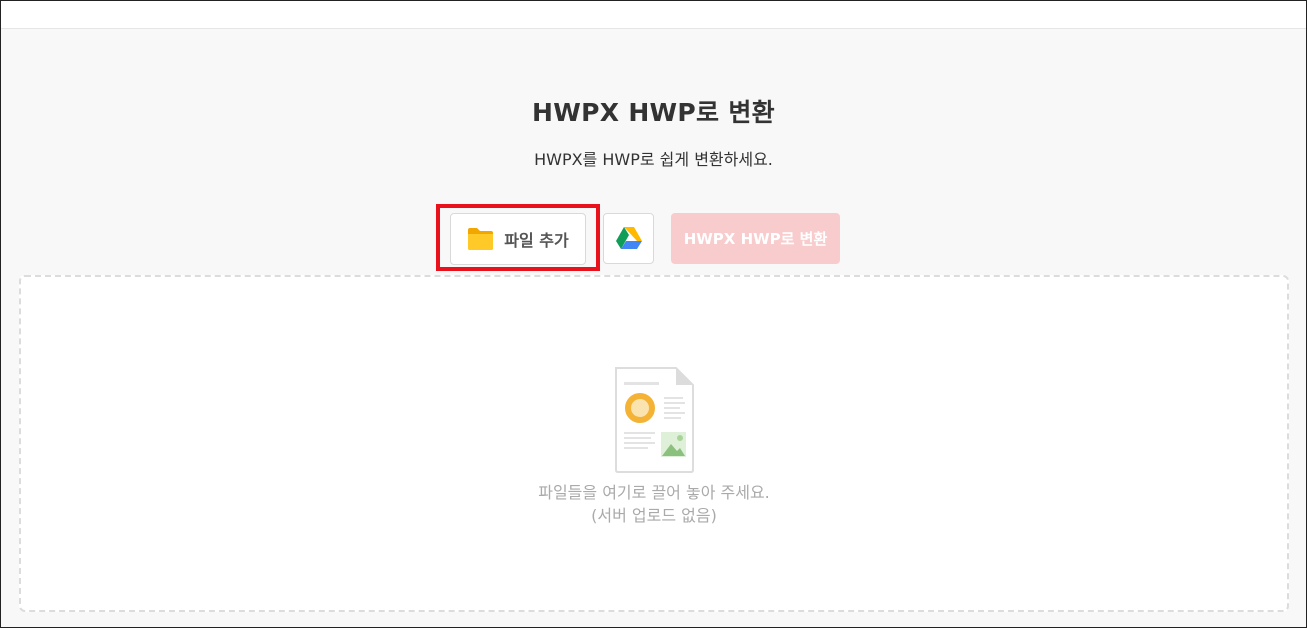 This screenshot has height=628, width=1307. Describe the element at coordinates (480, 239) in the screenshot. I see `folder-icon` at that location.